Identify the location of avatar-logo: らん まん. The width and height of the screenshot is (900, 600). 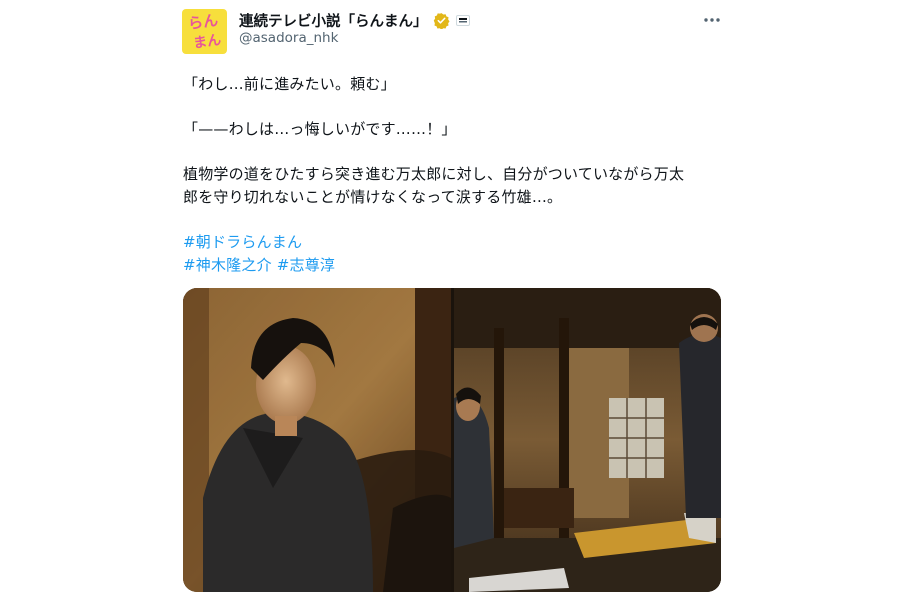
(204, 31).